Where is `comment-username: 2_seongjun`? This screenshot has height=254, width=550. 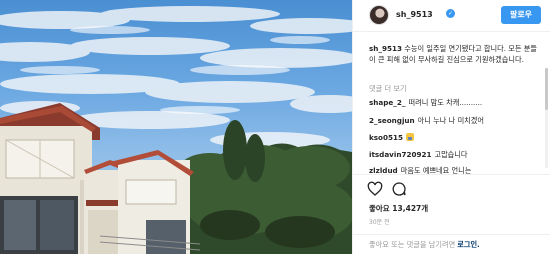 comment-username: 2_seongjun is located at coordinates (392, 120).